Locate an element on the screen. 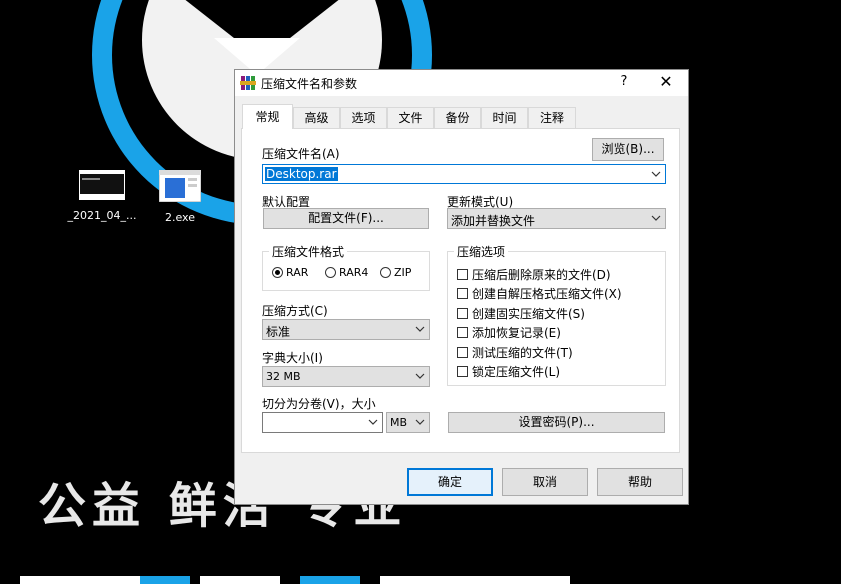  tab-advanced: 高级 is located at coordinates (316, 117).